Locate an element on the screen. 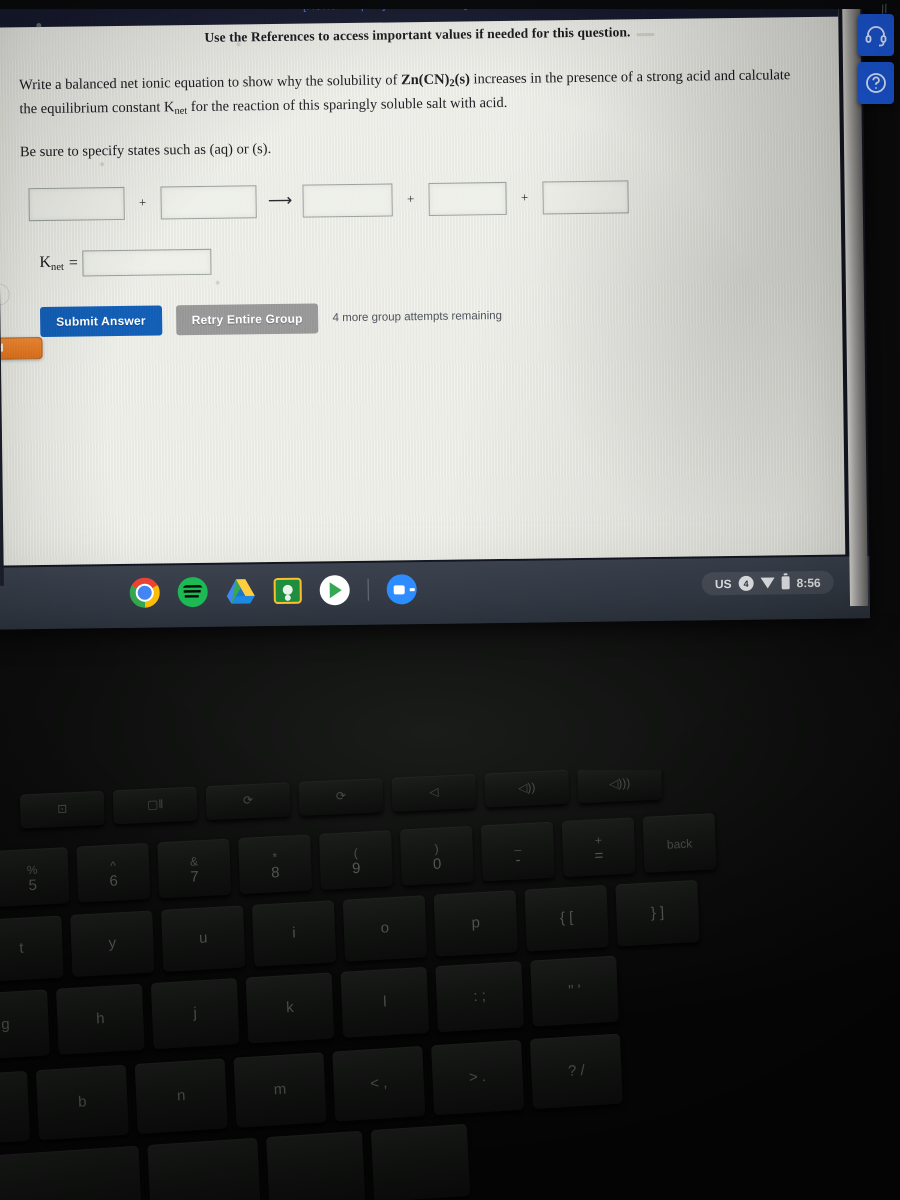 The height and width of the screenshot is (1200, 900). key-label: i is located at coordinates (294, 933).